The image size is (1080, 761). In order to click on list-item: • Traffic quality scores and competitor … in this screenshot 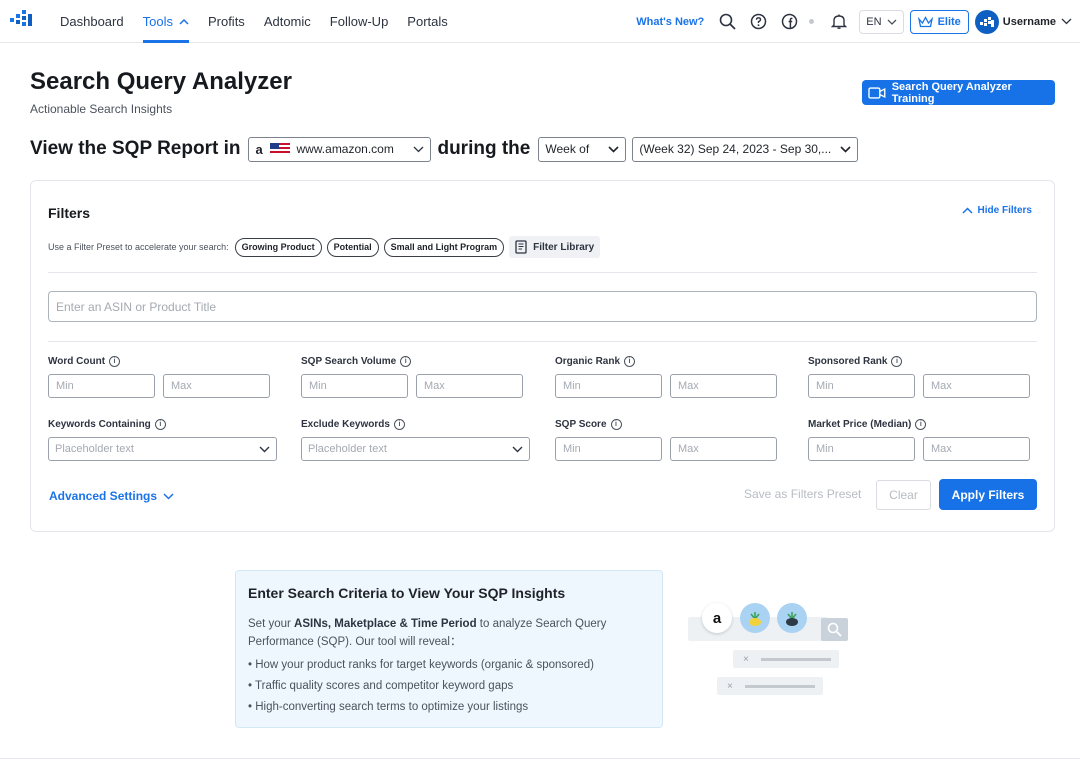, I will do `click(381, 686)`.